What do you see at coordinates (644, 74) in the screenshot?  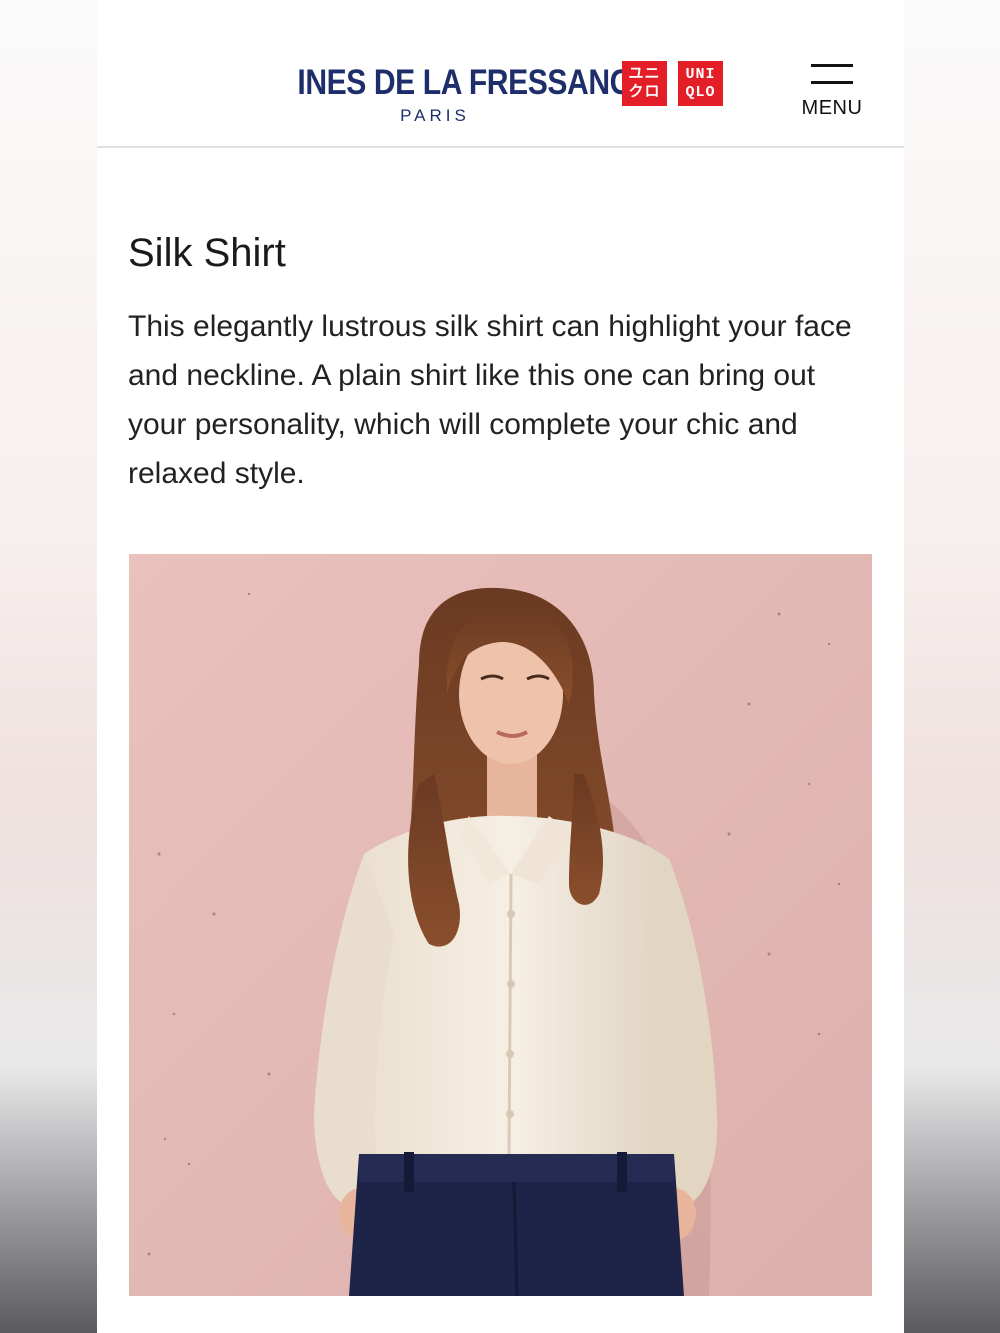 I see `uniqlo-katakana-line1: ユニ` at bounding box center [644, 74].